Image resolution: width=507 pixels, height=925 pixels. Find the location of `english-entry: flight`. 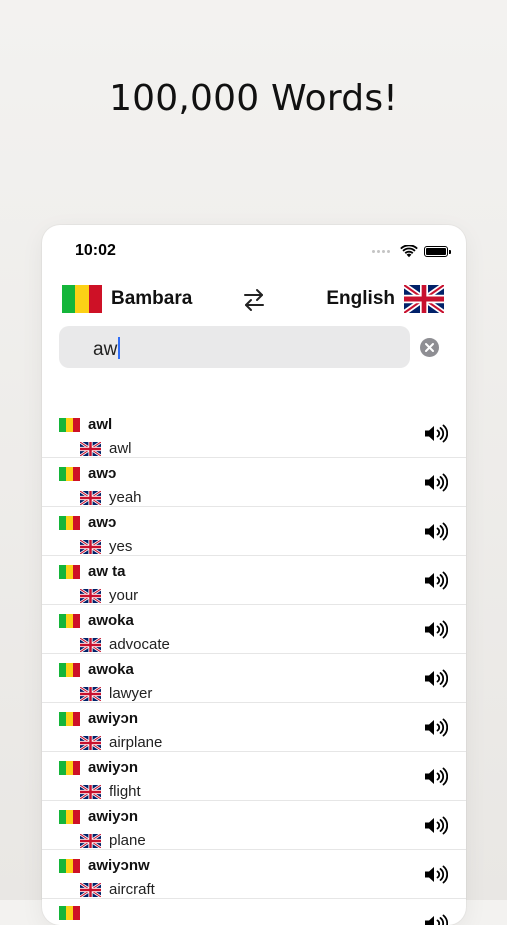

english-entry: flight is located at coordinates (110, 791).